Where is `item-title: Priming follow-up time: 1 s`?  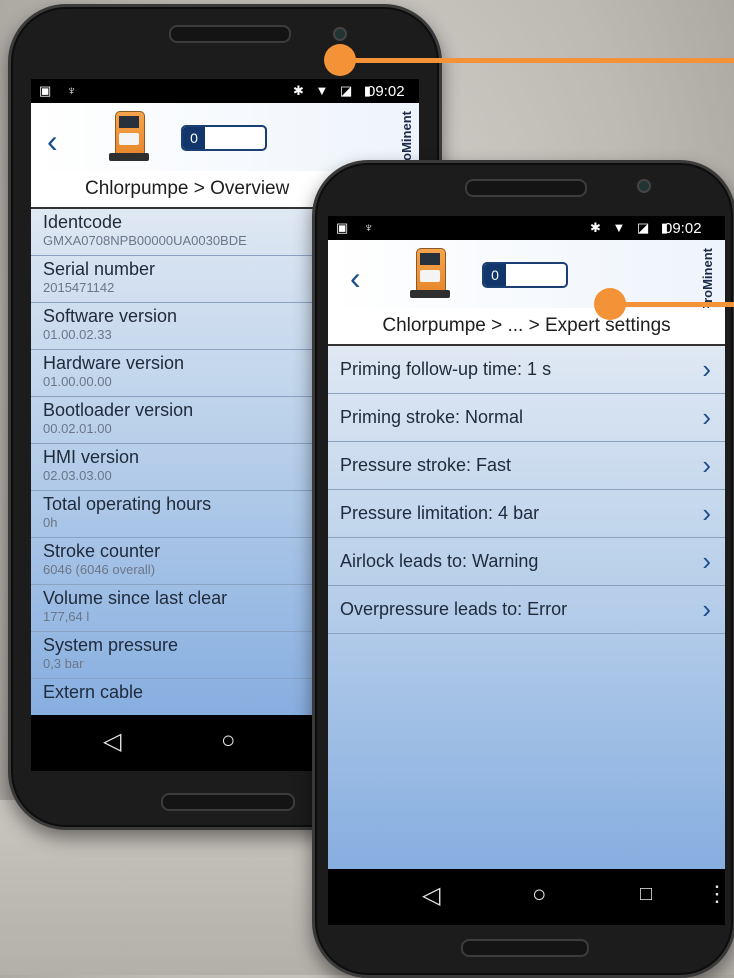
item-title: Priming follow-up time: 1 s is located at coordinates (446, 369).